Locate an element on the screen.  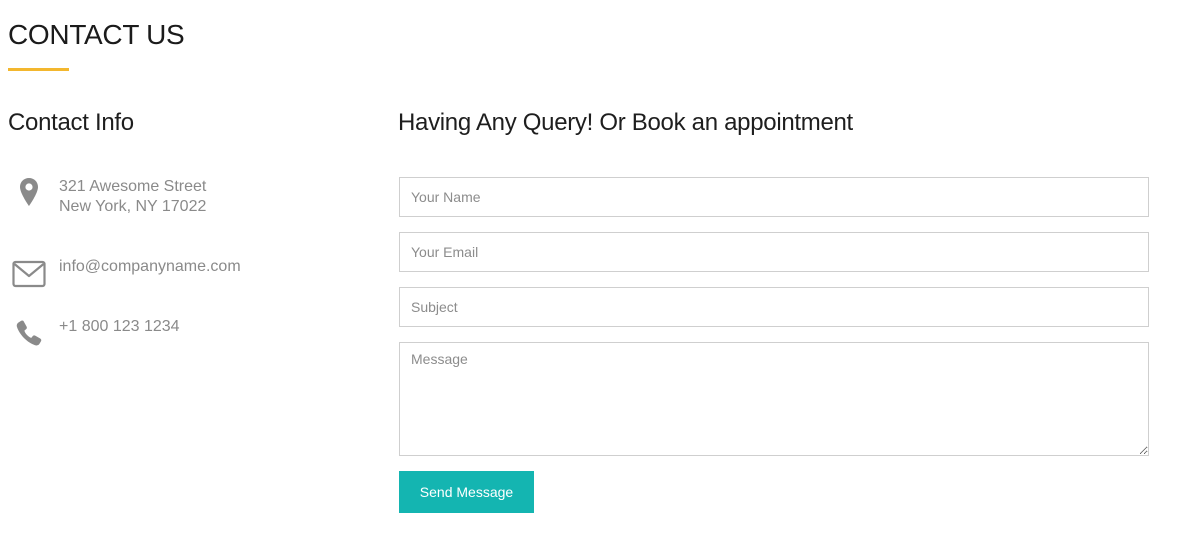
contact-info-heading: Contact Info is located at coordinates (71, 122).